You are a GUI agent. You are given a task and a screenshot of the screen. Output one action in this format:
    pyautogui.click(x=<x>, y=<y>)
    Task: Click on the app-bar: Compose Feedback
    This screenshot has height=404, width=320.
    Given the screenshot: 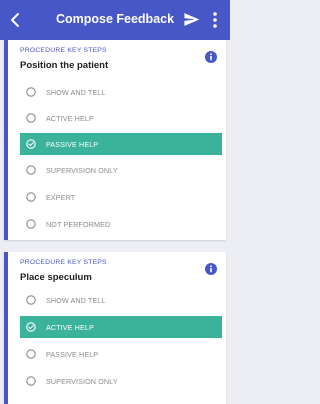 What is the action you would take?
    pyautogui.click(x=115, y=20)
    